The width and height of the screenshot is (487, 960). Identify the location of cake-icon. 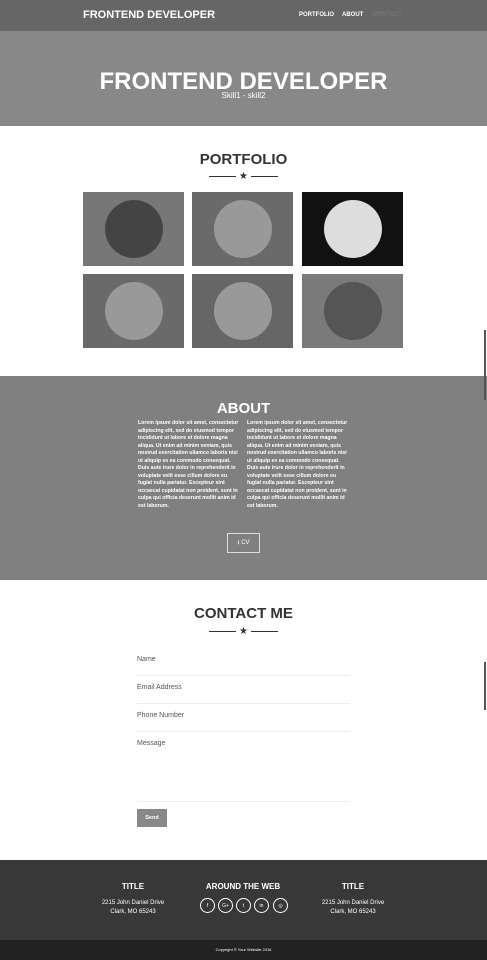
(242, 229).